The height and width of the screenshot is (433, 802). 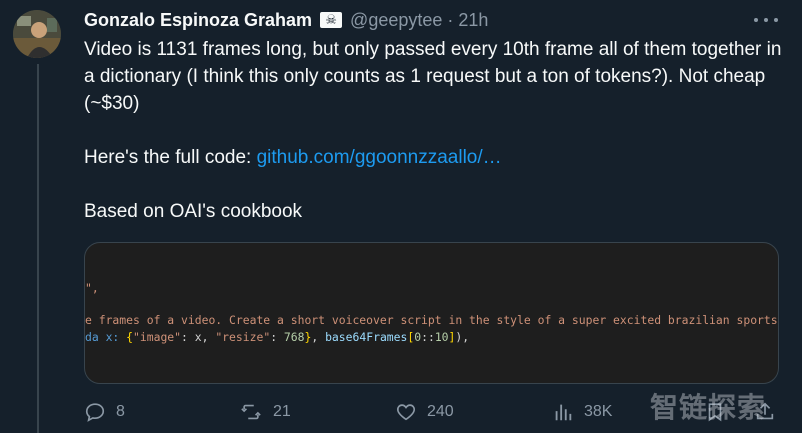 I want to click on author-name: Gonzalo Espinoza Graham, so click(x=198, y=20).